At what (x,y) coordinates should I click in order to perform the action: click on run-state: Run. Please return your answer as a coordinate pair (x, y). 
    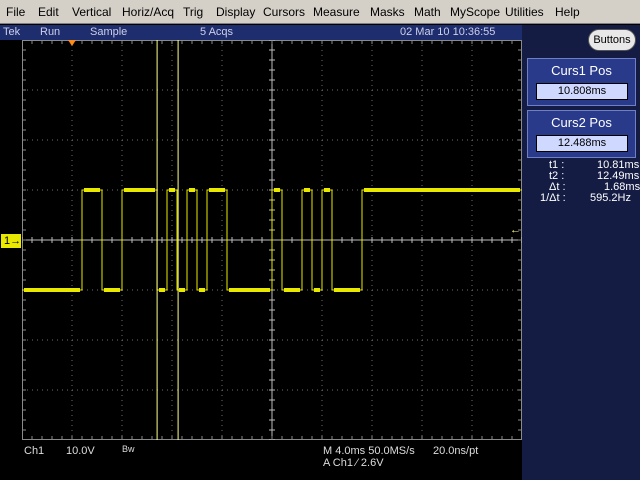
    Looking at the image, I should click on (50, 32).